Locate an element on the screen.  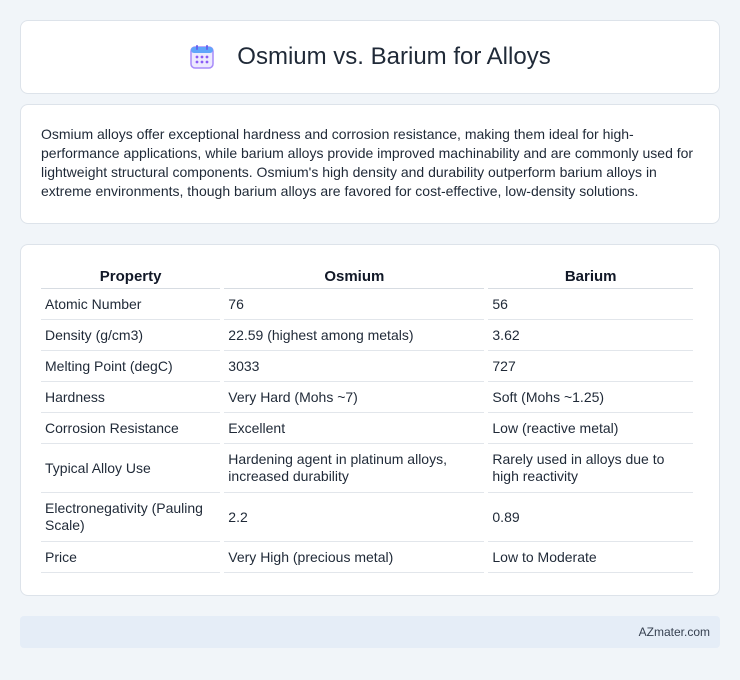
property-cell: Atomic Number is located at coordinates (131, 304).